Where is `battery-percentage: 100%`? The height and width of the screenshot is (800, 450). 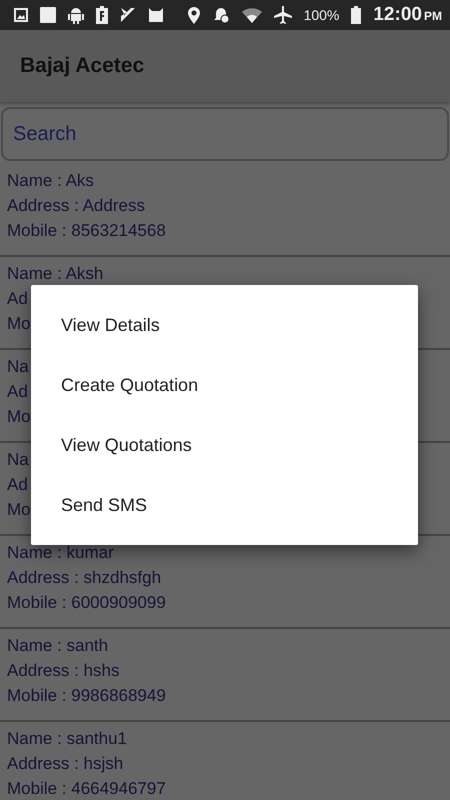
battery-percentage: 100% is located at coordinates (322, 15).